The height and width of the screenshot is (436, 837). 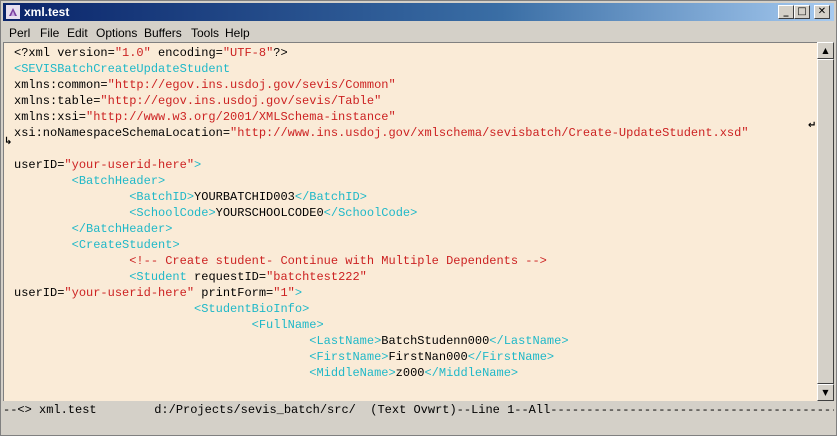 What do you see at coordinates (190, 197) in the screenshot?
I see `code-line: <BatchID>YOURBATCHID003</BatchID>` at bounding box center [190, 197].